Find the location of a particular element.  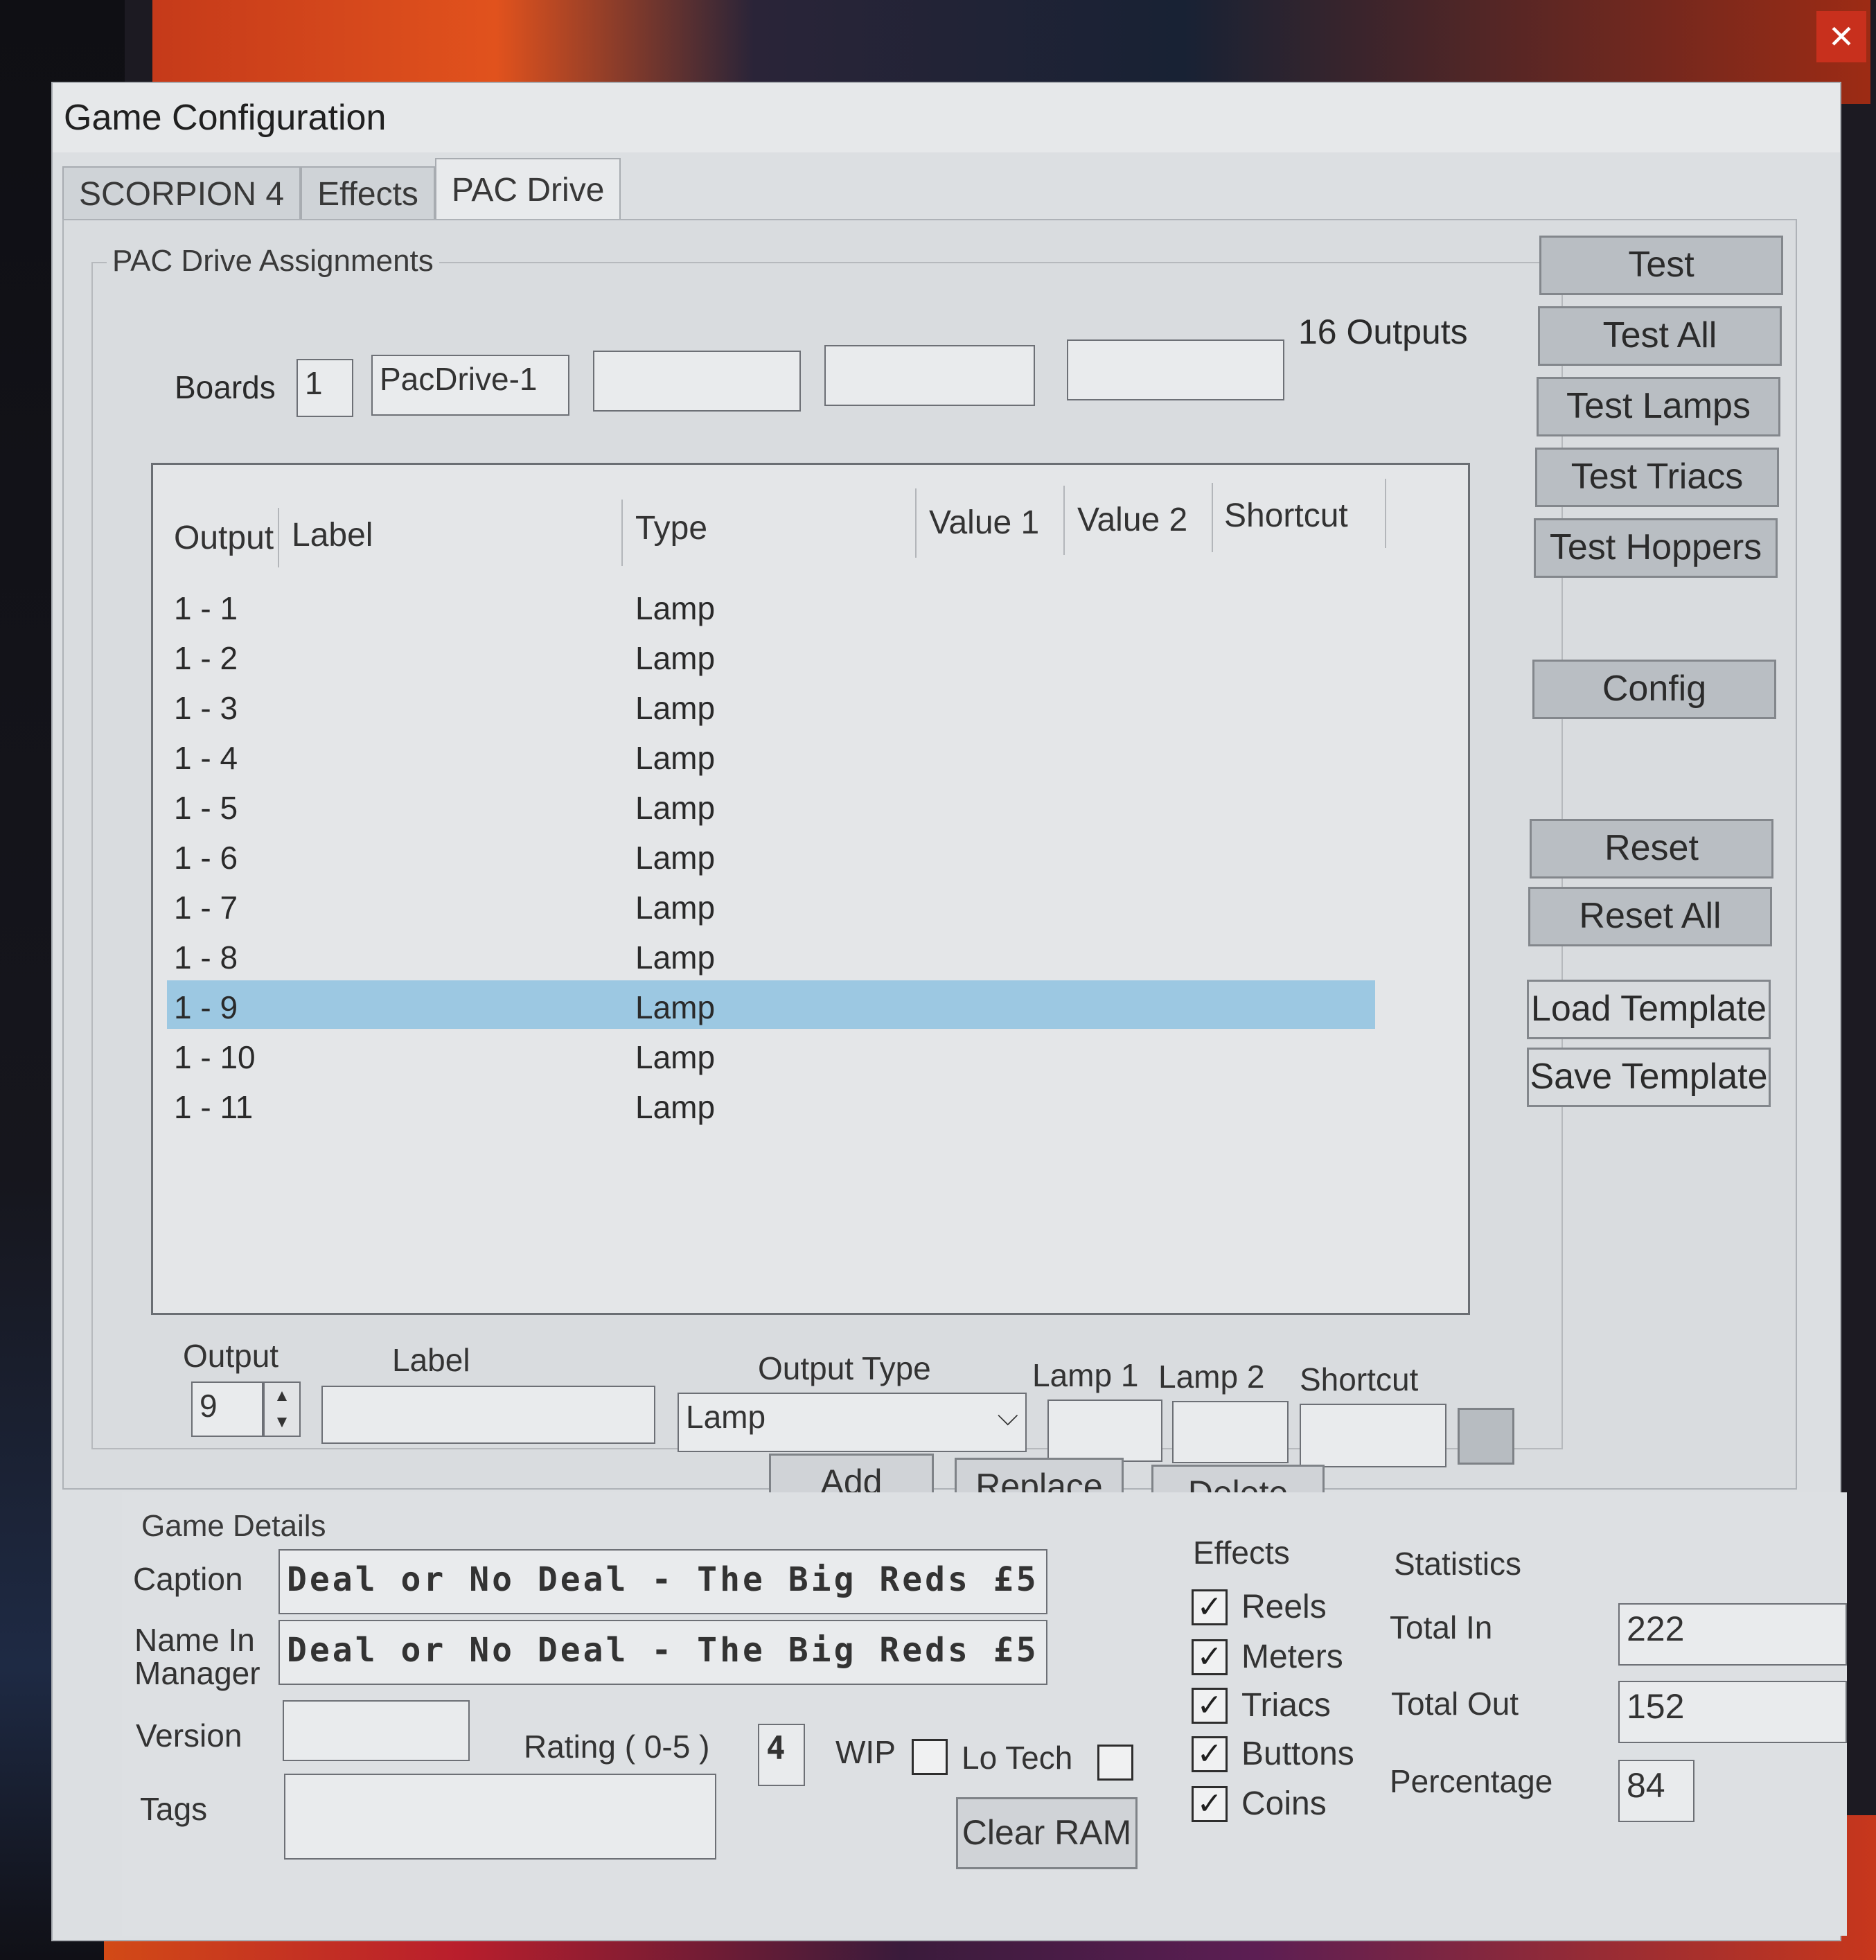

wip-checkbox is located at coordinates (930, 1757).